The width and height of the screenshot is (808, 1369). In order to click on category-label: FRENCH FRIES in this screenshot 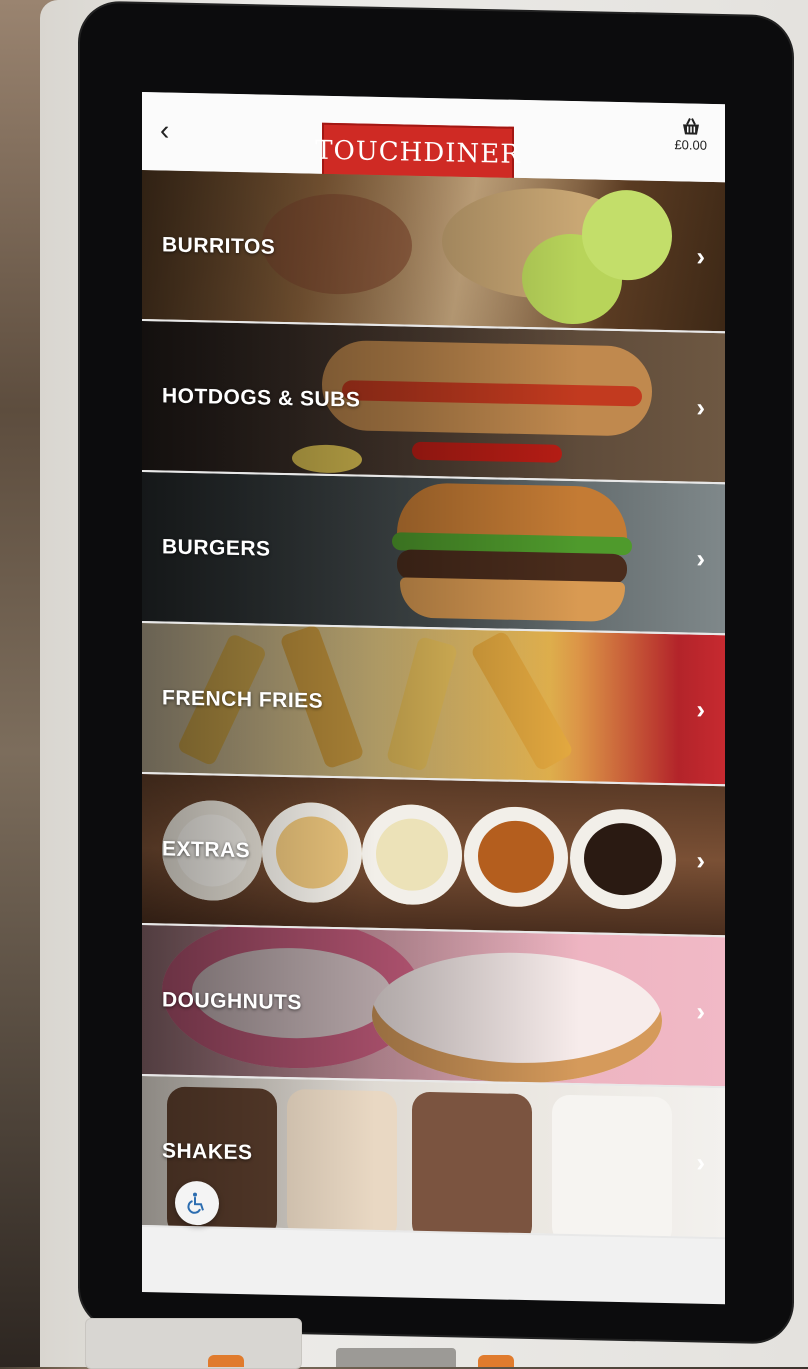, I will do `click(243, 699)`.